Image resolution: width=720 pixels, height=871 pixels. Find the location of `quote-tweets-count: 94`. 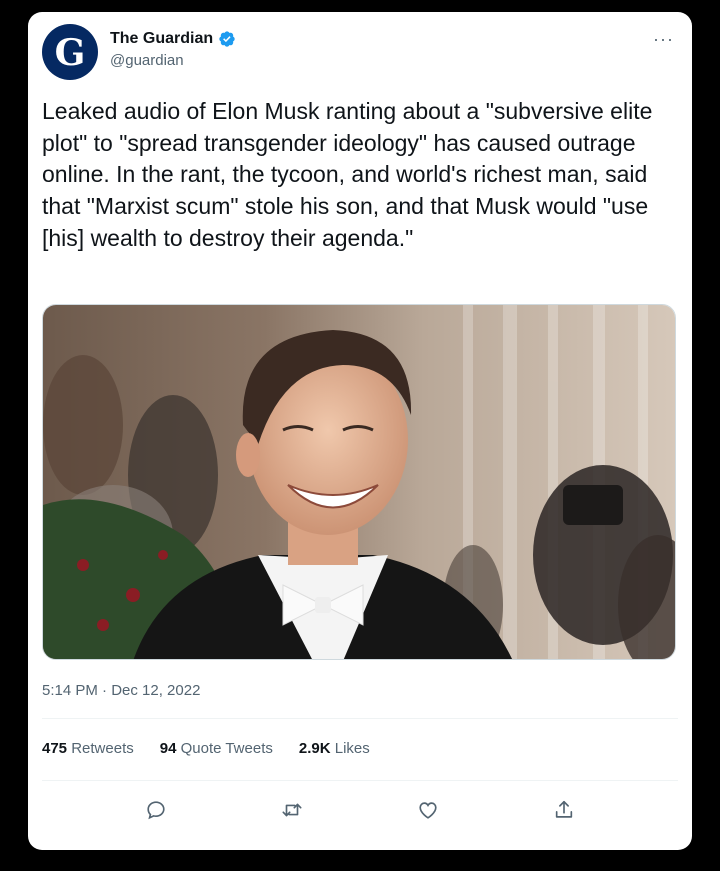

quote-tweets-count: 94 is located at coordinates (168, 748).